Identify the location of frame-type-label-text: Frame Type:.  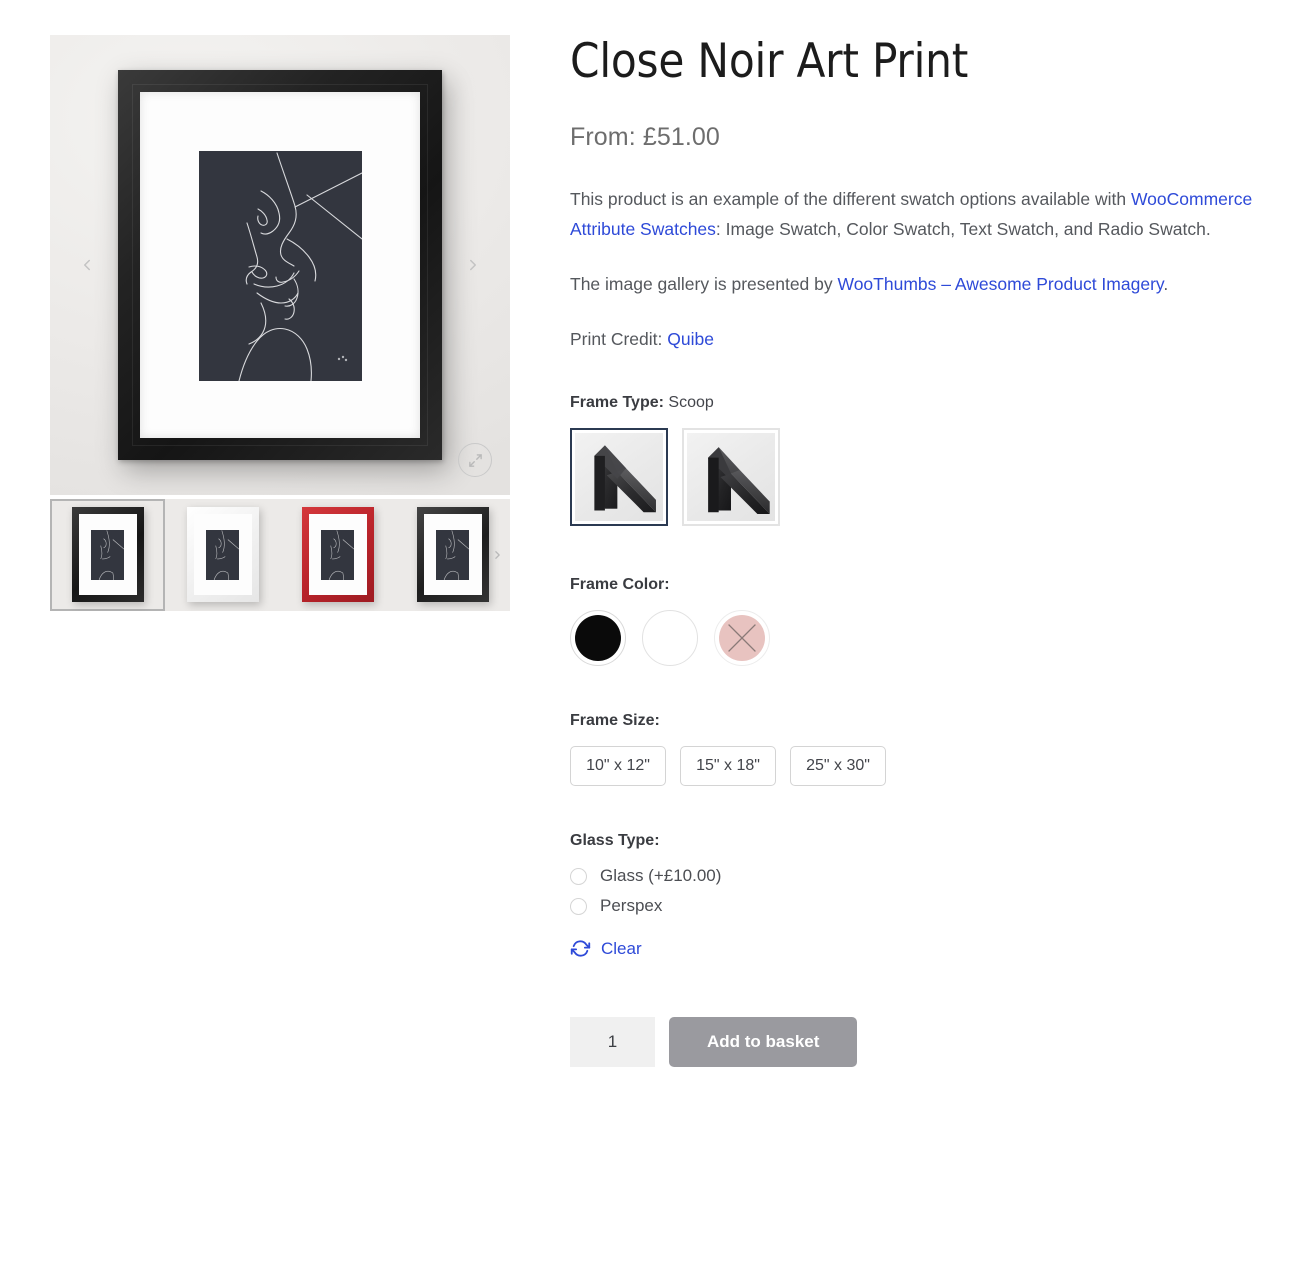
(617, 403).